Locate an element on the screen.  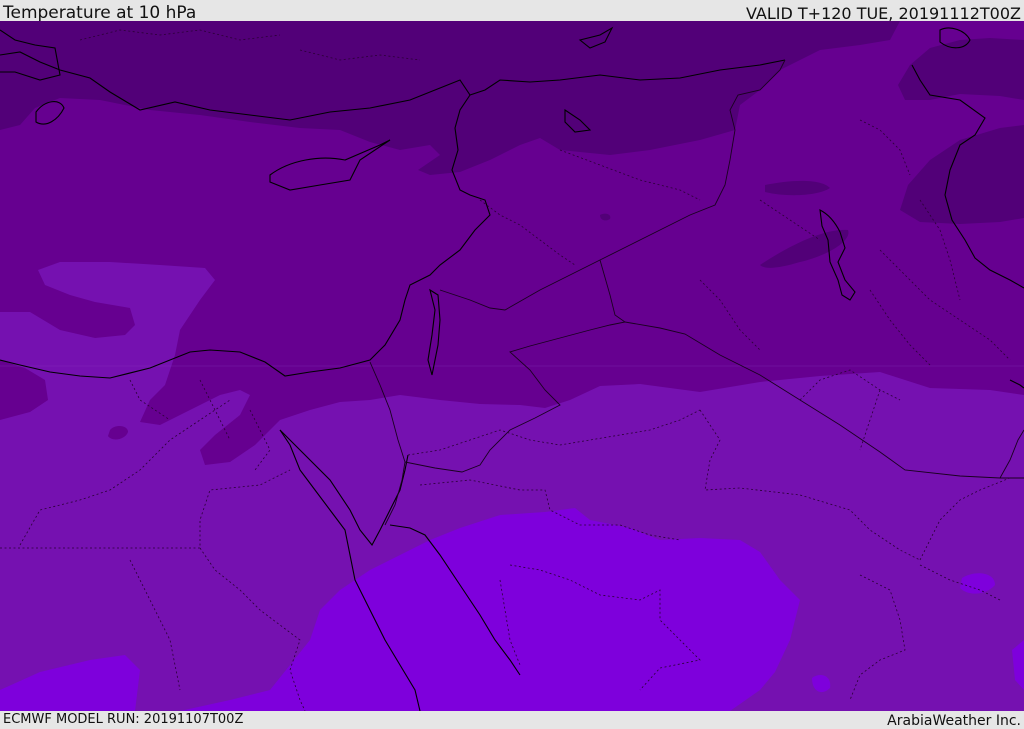
model-run-label: ECMWF MODEL RUN: 20191107T00Z is located at coordinates (123, 719).